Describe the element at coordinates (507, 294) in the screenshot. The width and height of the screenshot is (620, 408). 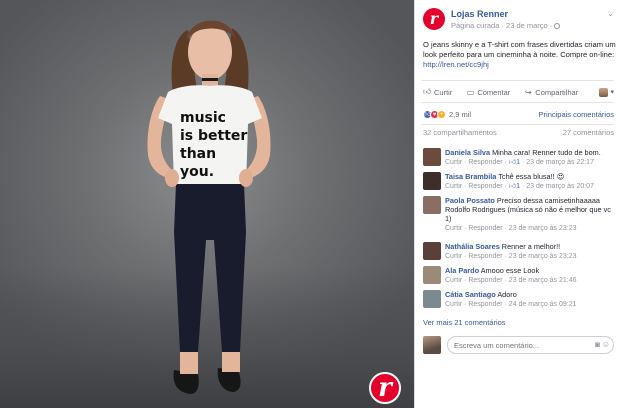
I see `comment-text: Adoro` at that location.